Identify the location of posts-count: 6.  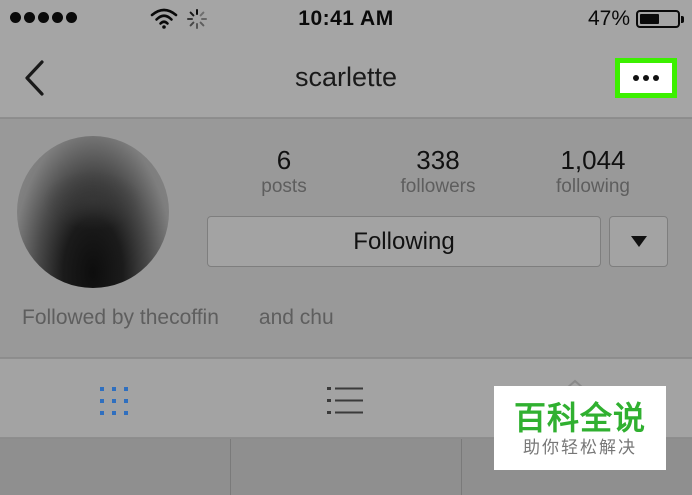
(284, 160).